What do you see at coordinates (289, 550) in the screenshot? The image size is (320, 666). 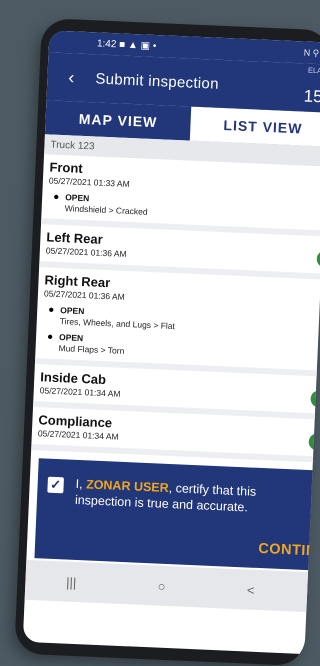 I see `continue-button: CONTINUE` at bounding box center [289, 550].